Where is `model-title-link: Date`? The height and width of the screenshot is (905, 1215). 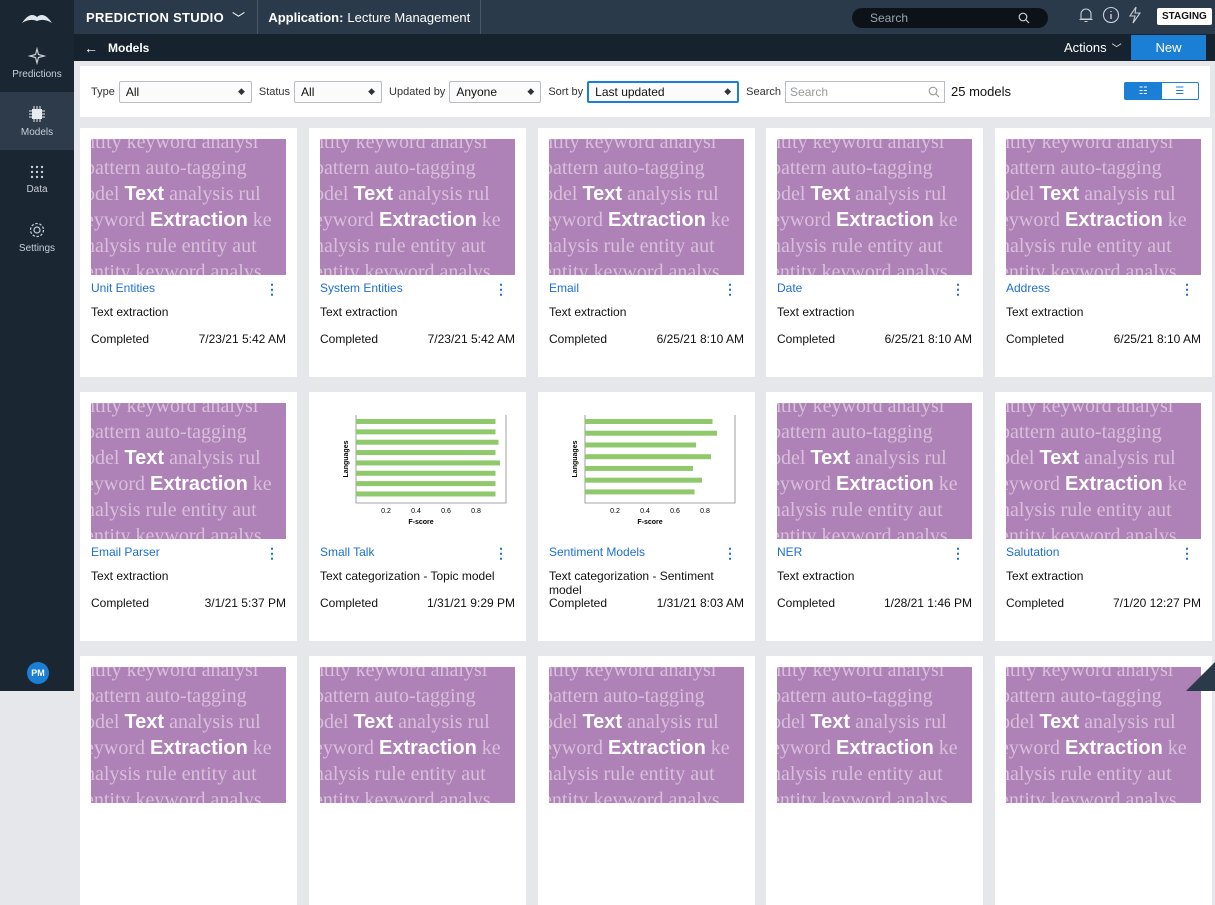
model-title-link: Date is located at coordinates (789, 288).